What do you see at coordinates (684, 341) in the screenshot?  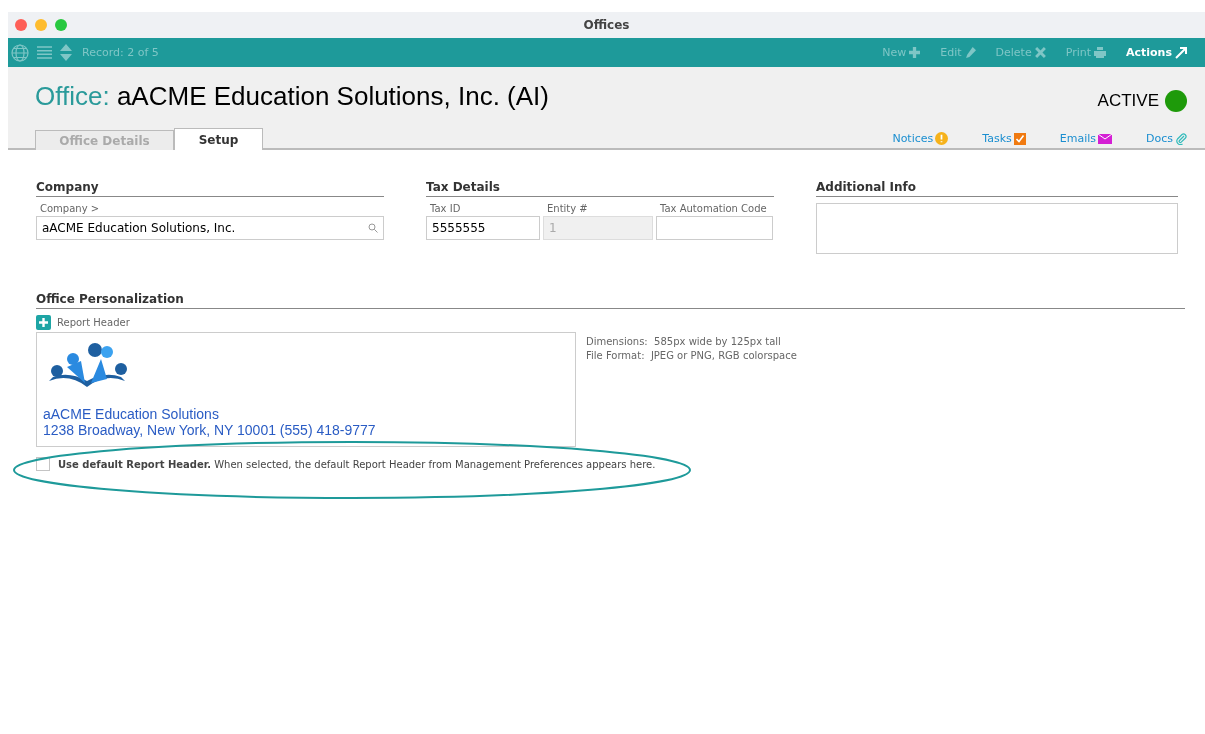 I see `spec-text: Dimensions: 585px wide by 125px tall` at bounding box center [684, 341].